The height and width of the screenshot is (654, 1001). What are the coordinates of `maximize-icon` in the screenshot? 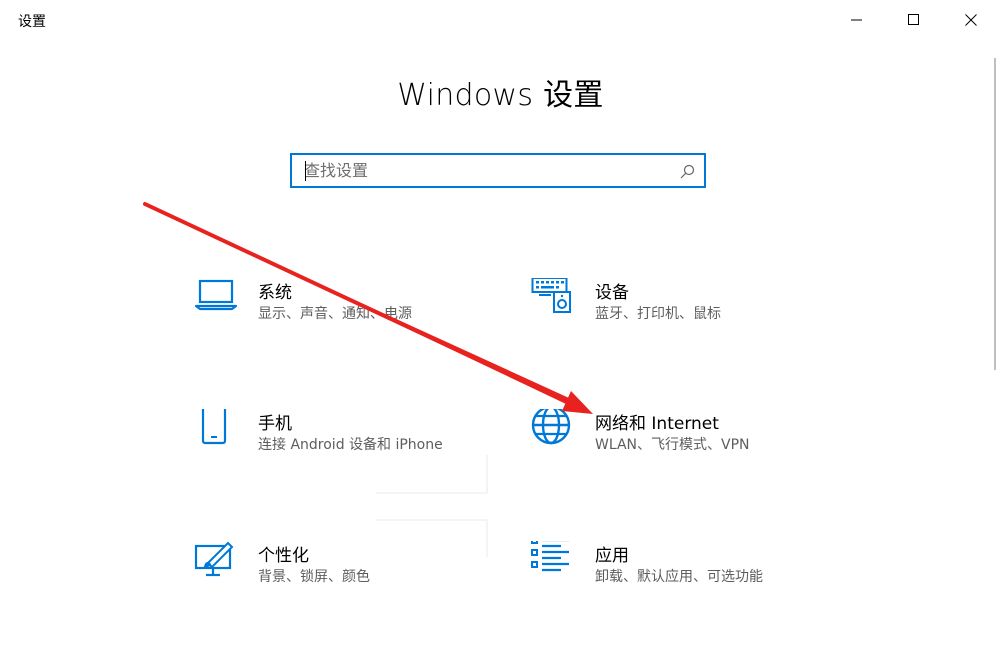 It's located at (913, 19).